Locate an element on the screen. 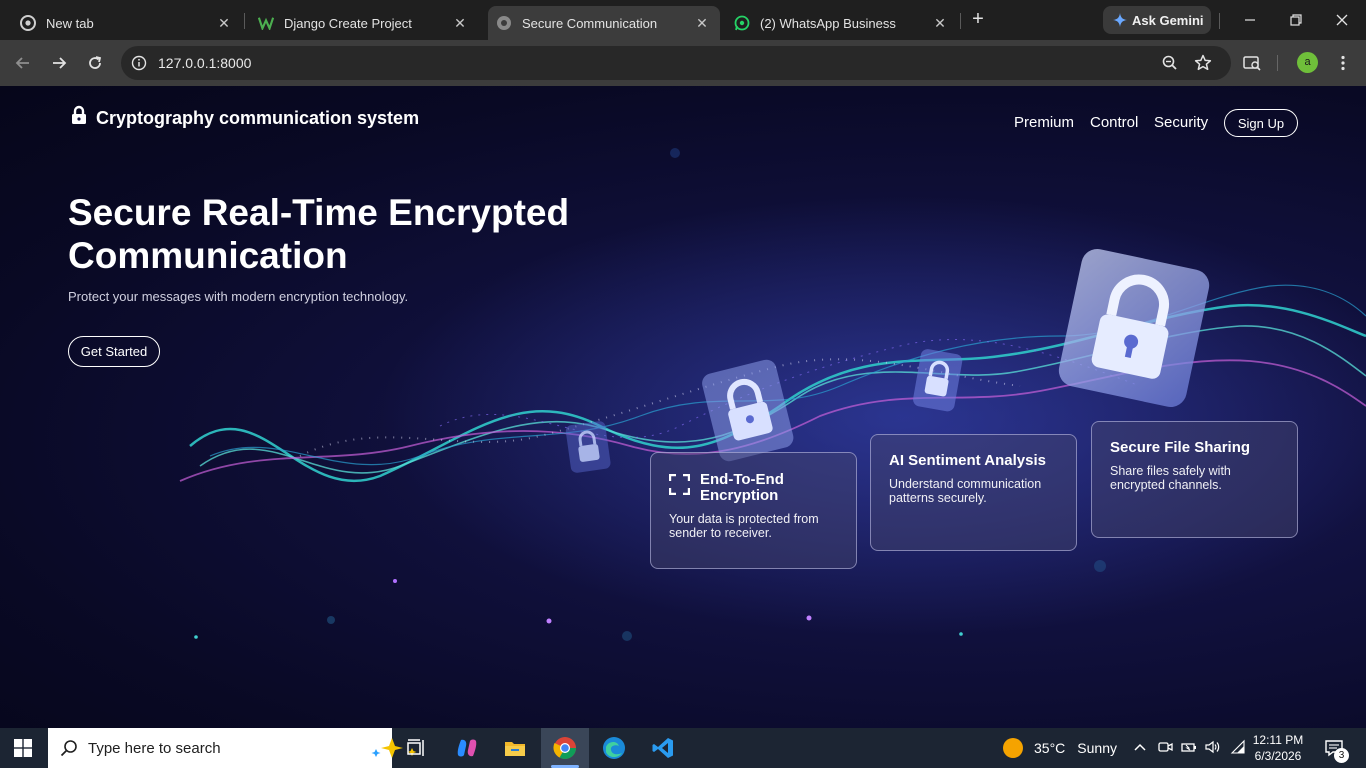 The image size is (1366, 768). nav-link-control: Control is located at coordinates (1114, 122).